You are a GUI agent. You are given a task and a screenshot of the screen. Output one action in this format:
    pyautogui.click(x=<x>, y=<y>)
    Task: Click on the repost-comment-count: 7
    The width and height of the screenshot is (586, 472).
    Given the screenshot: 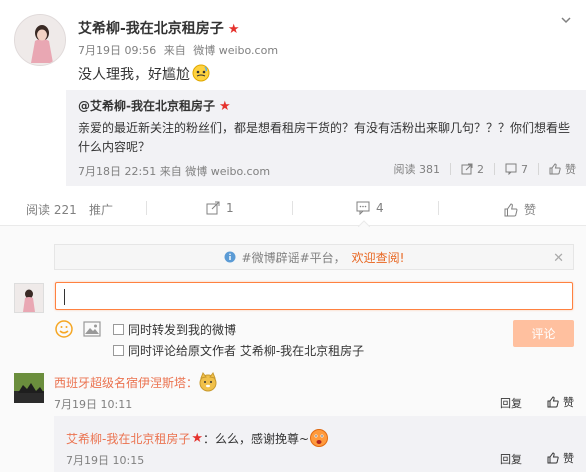 What is the action you would take?
    pyautogui.click(x=524, y=169)
    